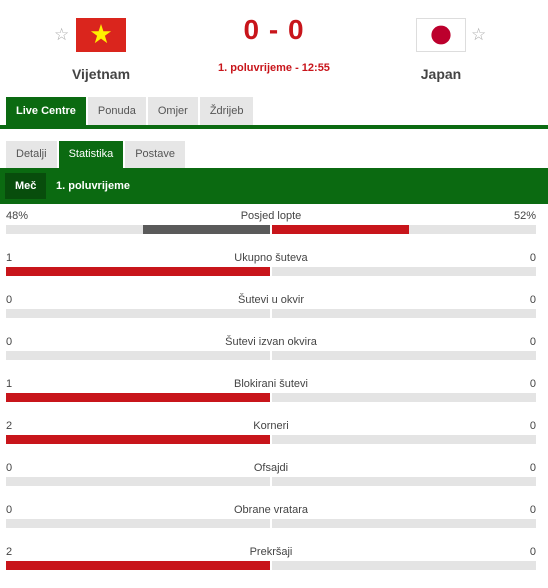 This screenshot has width=548, height=588. What do you see at coordinates (271, 518) in the screenshot?
I see `stat-row: 0 Obrane vratara 0` at bounding box center [271, 518].